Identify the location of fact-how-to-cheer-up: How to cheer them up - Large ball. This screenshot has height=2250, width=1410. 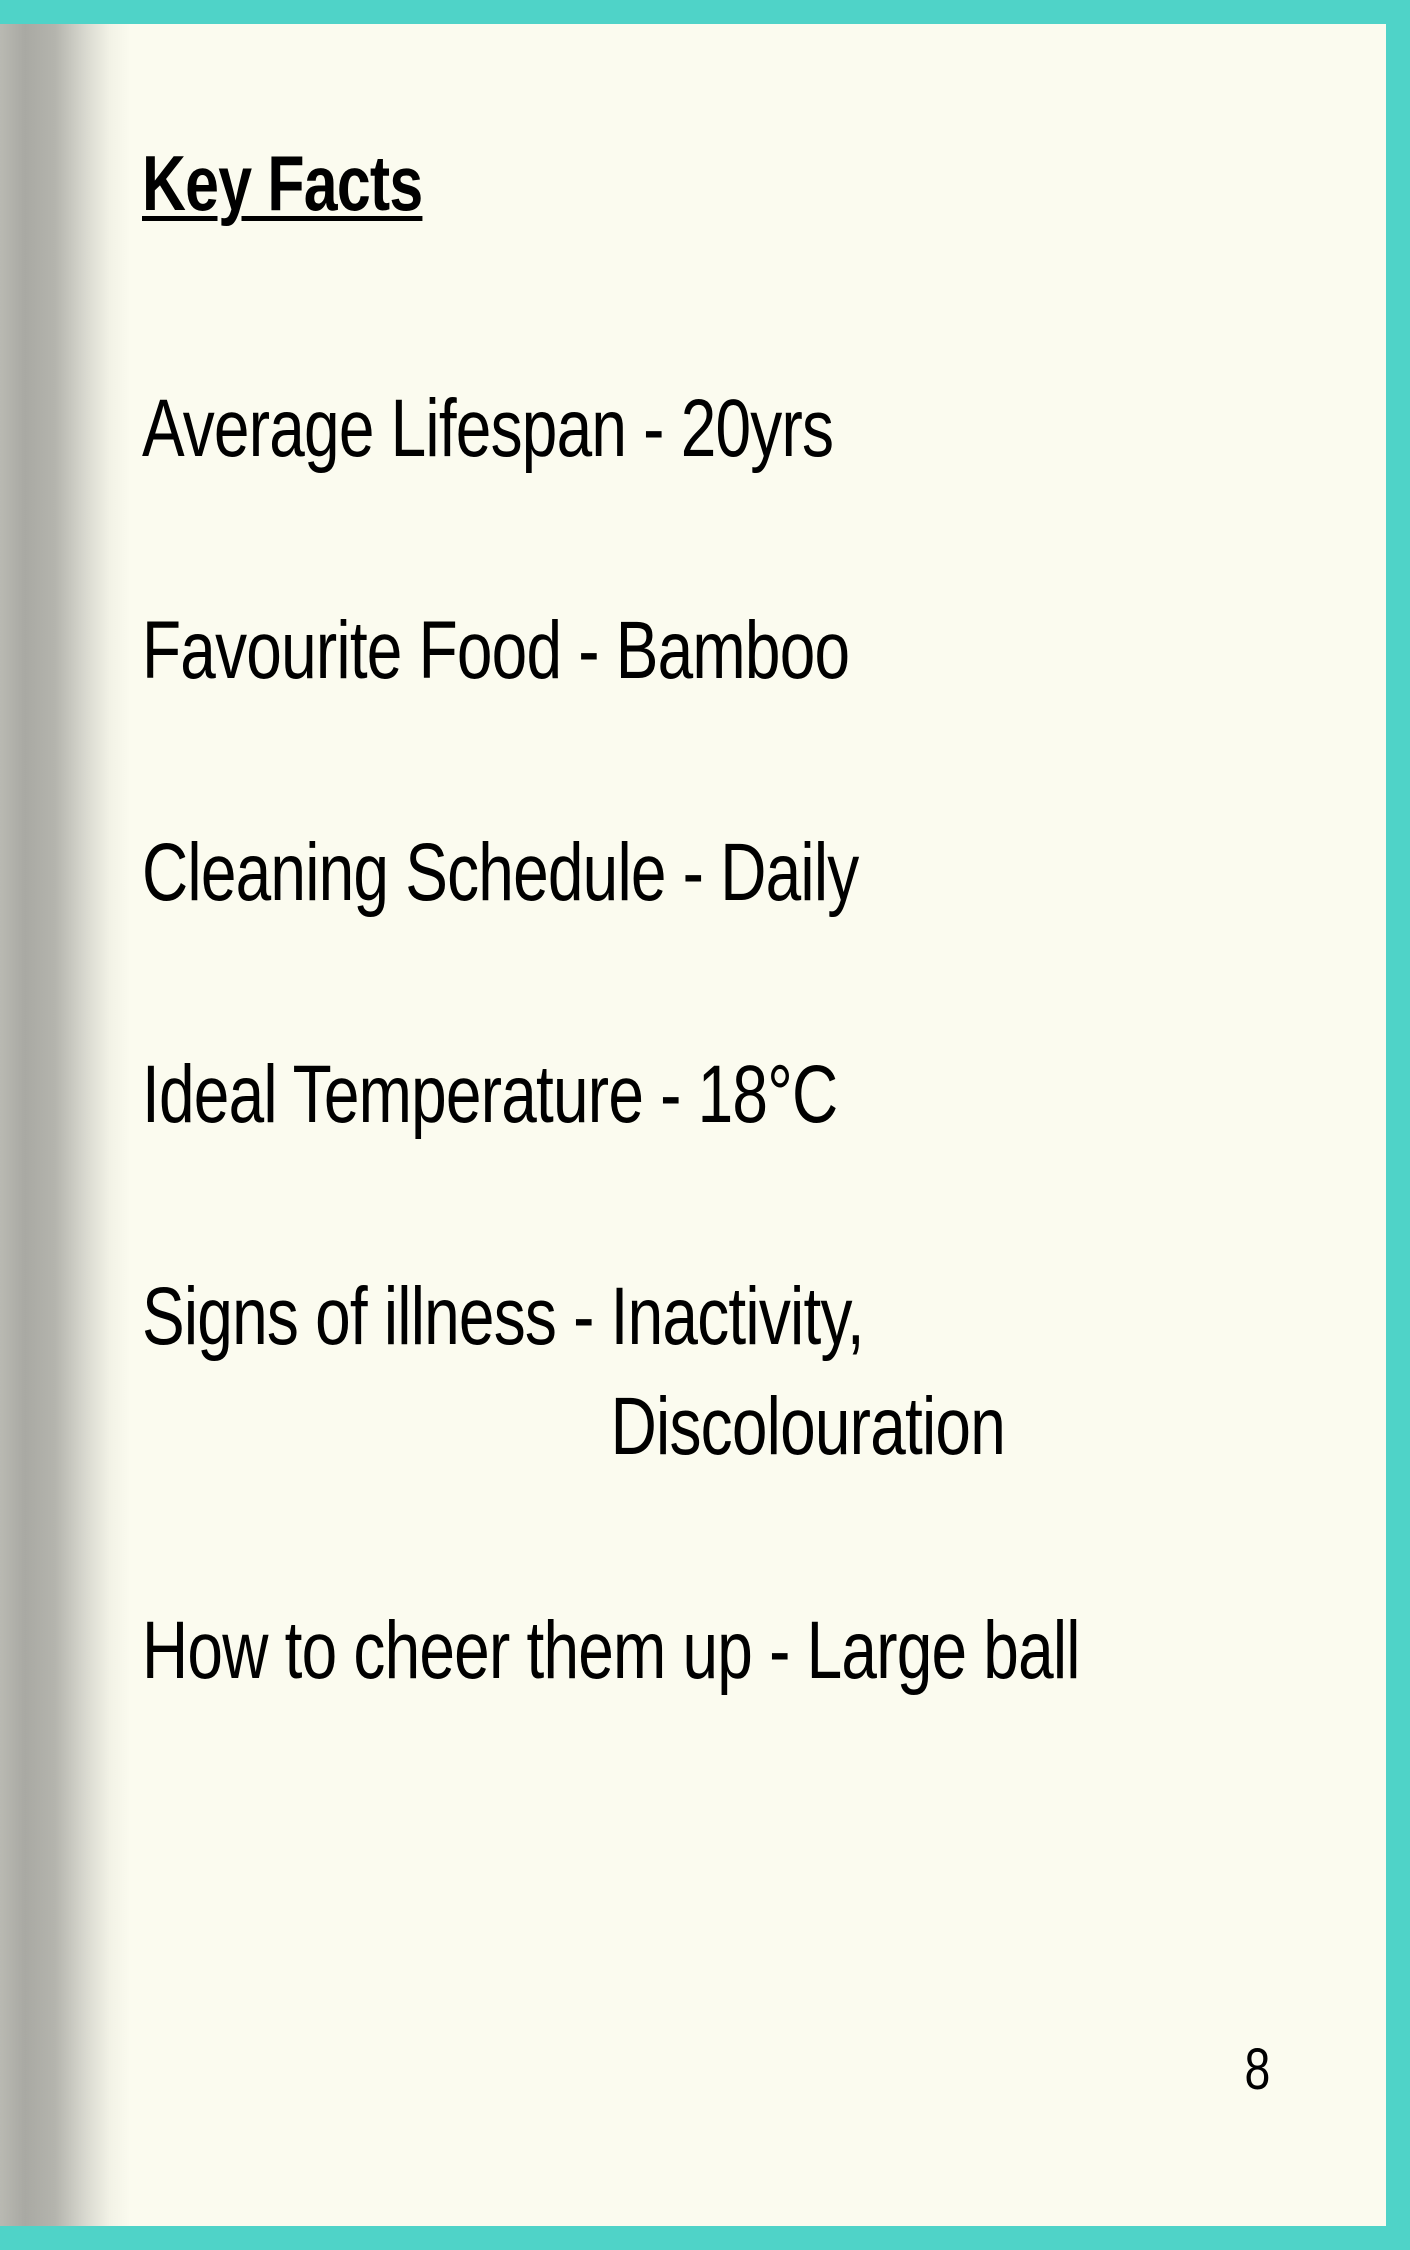
(611, 1651).